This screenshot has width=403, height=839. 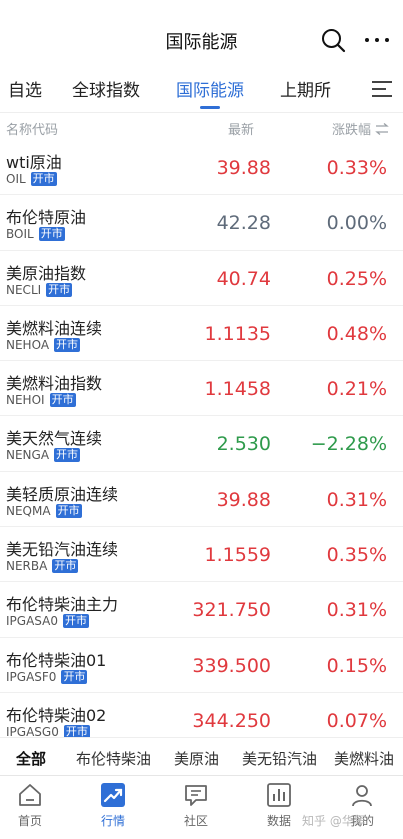 What do you see at coordinates (377, 40) in the screenshot?
I see `more-icon` at bounding box center [377, 40].